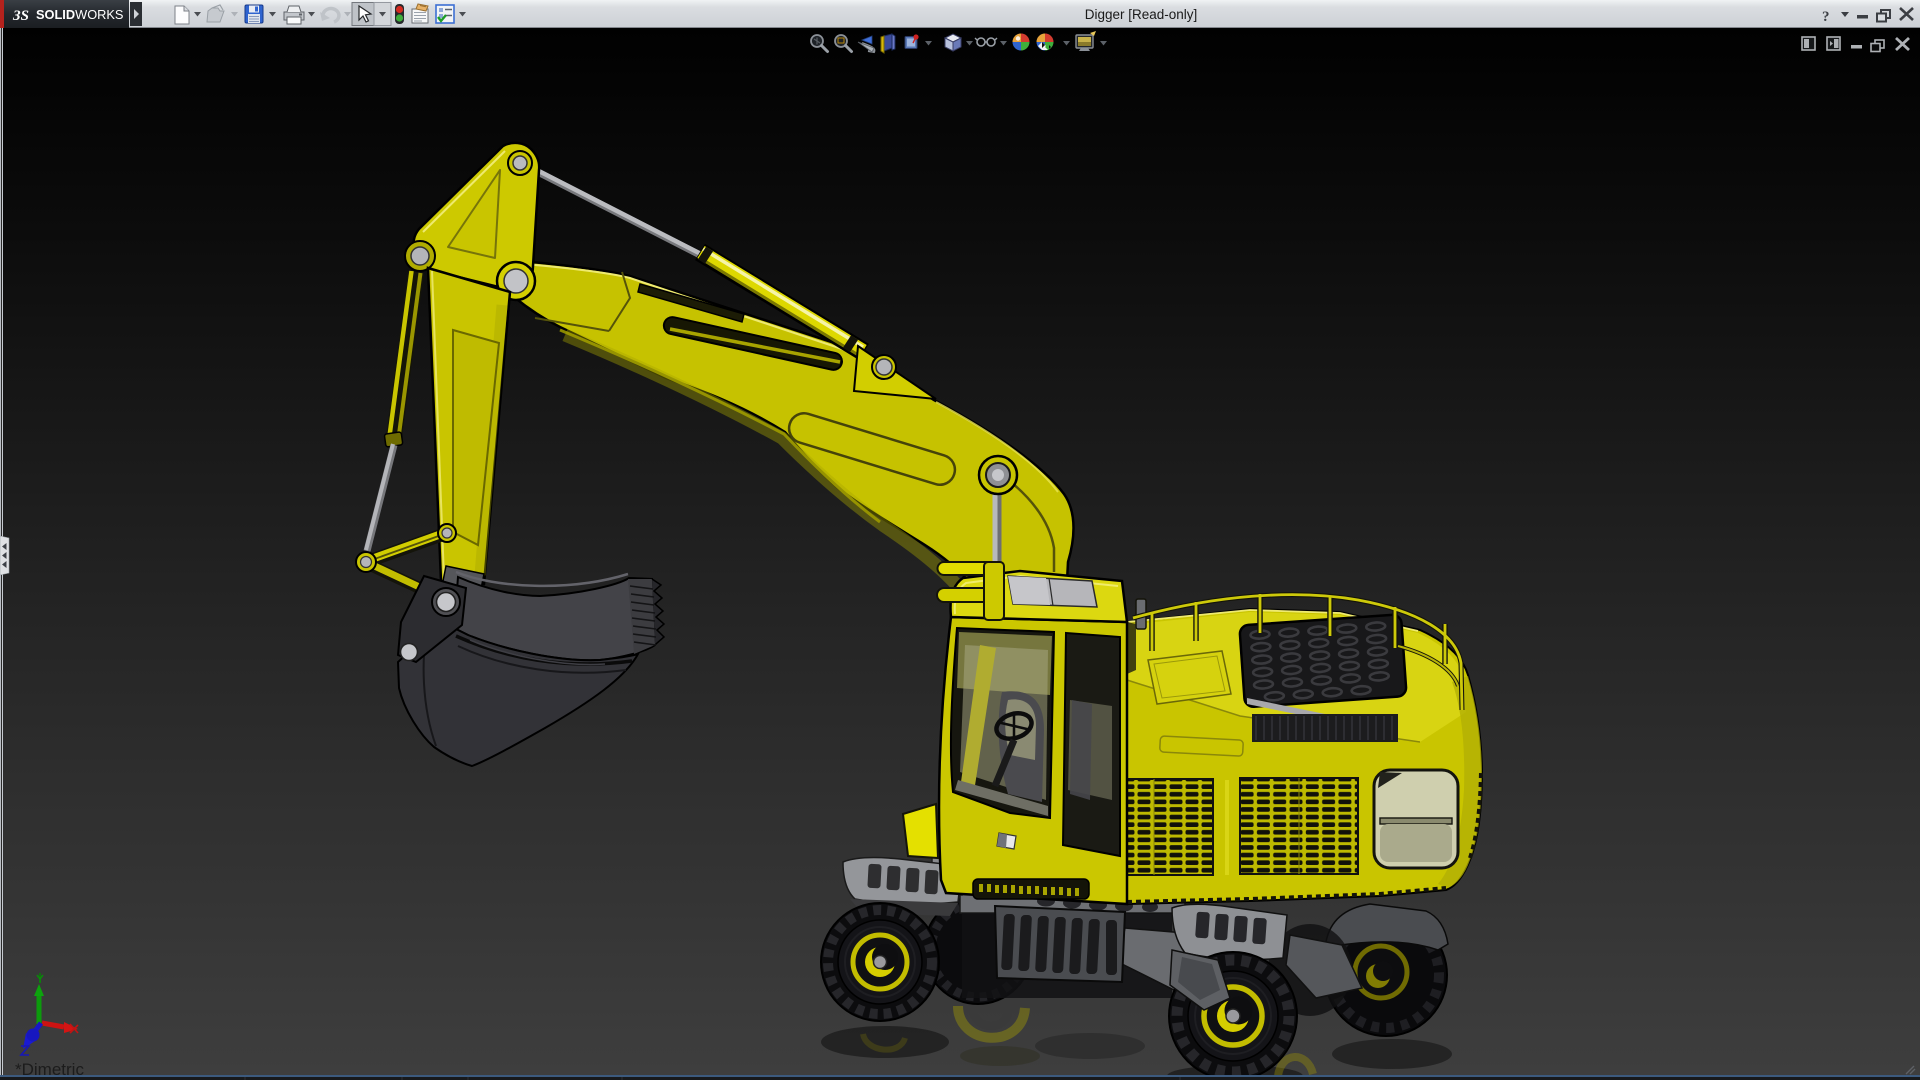 The image size is (1920, 1080). What do you see at coordinates (20, 16) in the screenshot?
I see `svg-text: ЗS` at bounding box center [20, 16].